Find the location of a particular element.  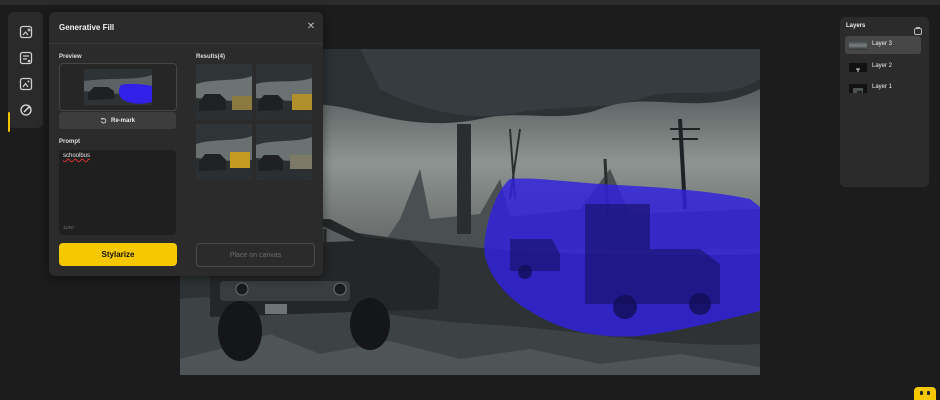

re-mark-button: Re-mark is located at coordinates (117, 120).